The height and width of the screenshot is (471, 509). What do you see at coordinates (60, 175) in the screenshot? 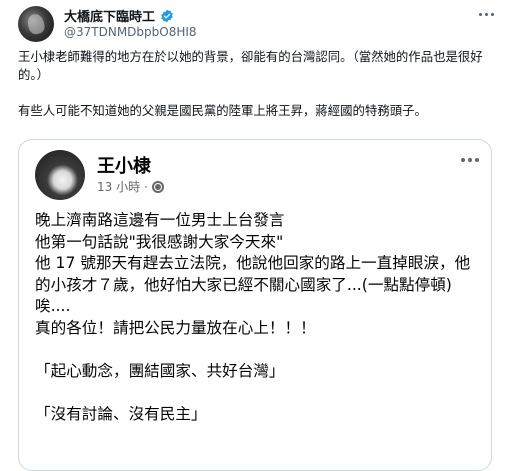
I see `embedded-author-avatar` at bounding box center [60, 175].